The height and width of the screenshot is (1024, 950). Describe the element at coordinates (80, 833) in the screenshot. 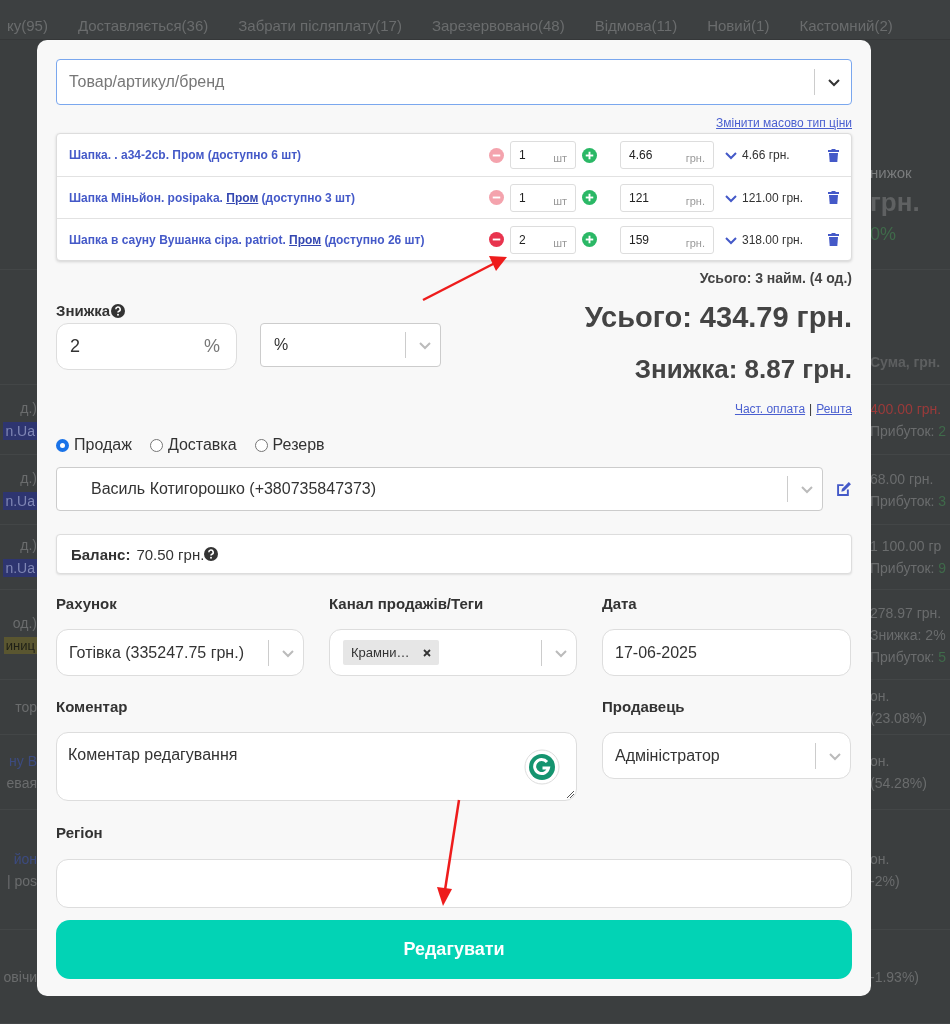

I see `field-label: Регіон` at that location.